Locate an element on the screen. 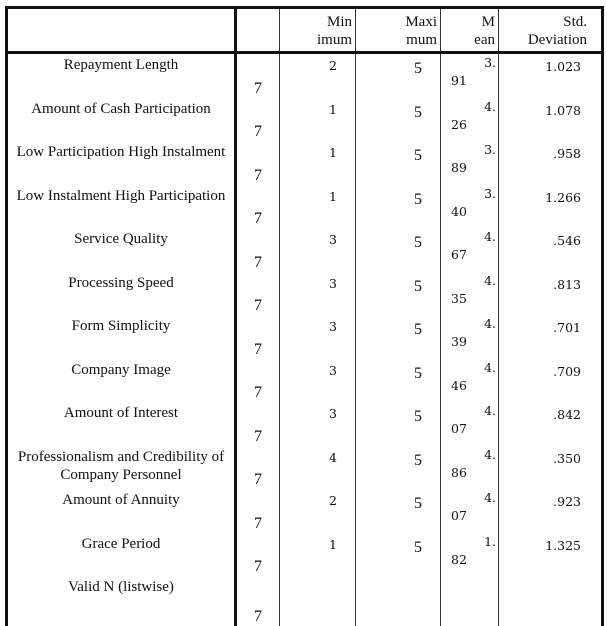 The width and height of the screenshot is (607, 626). table-row: Processing Speed 7 3 5 4. 35 .813 is located at coordinates (304, 293).